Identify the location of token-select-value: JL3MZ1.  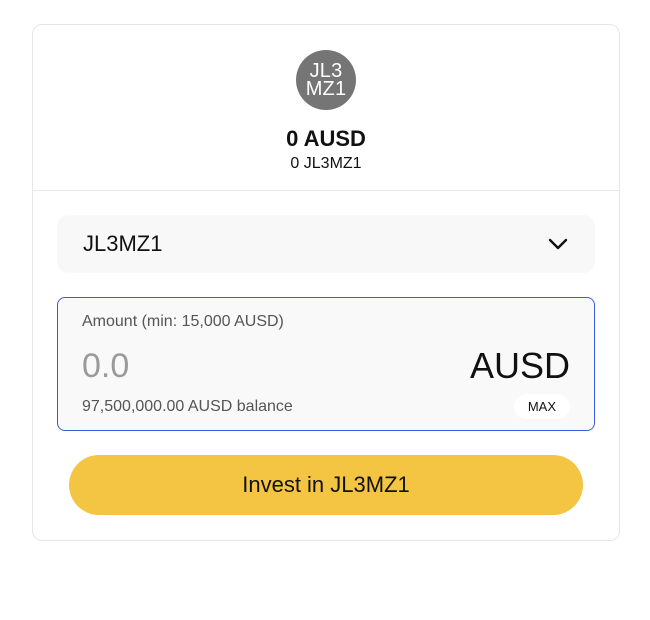
(123, 243).